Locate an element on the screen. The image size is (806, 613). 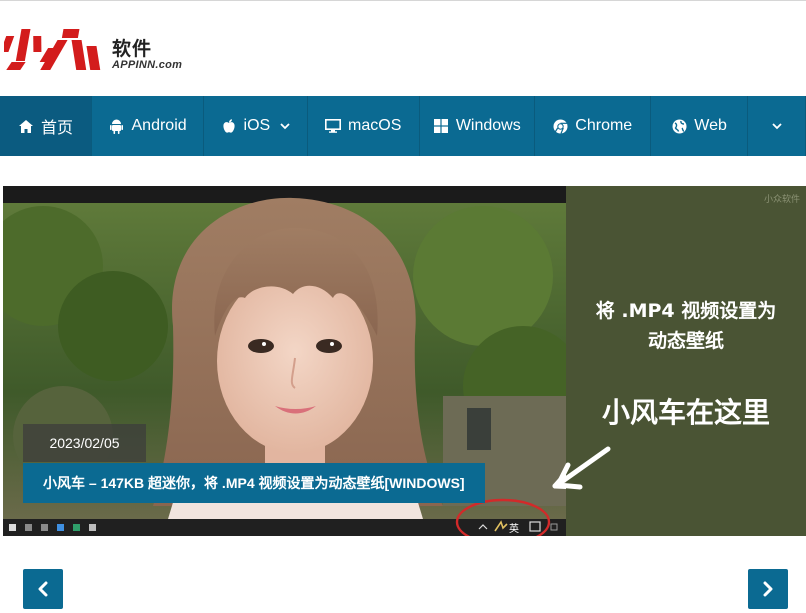
apple-icon is located at coordinates (229, 126).